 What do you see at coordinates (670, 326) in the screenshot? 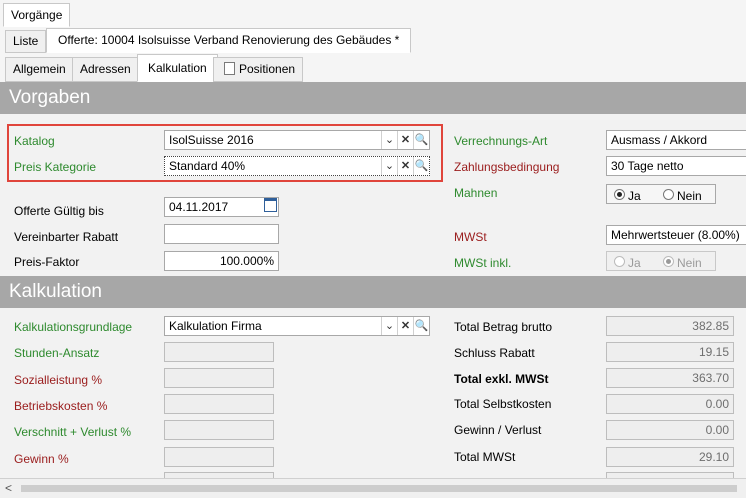
I see `total-brutto-value: 382.85` at bounding box center [670, 326].